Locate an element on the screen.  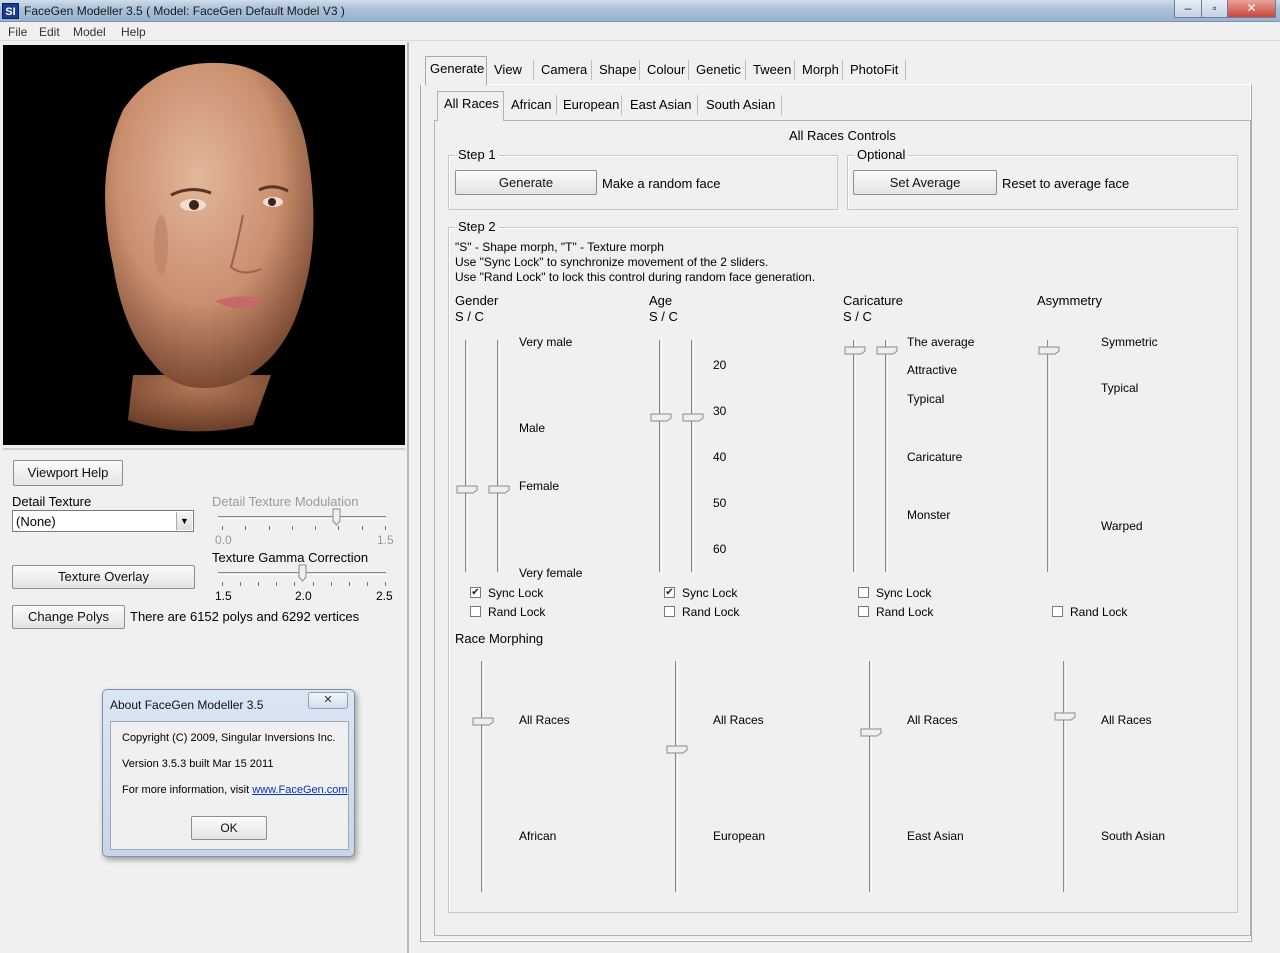
tab-generate: Generate is located at coordinates (456, 70).